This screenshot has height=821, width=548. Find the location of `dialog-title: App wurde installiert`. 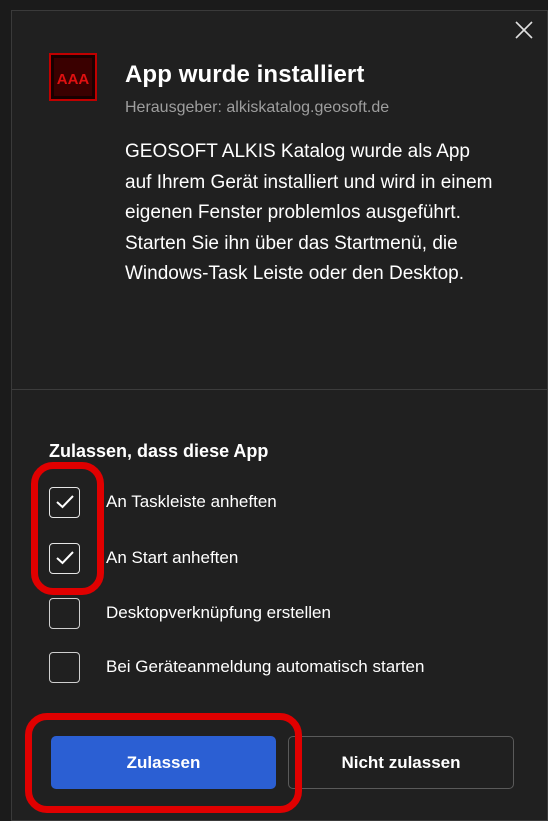

dialog-title: App wurde installiert is located at coordinates (245, 74).